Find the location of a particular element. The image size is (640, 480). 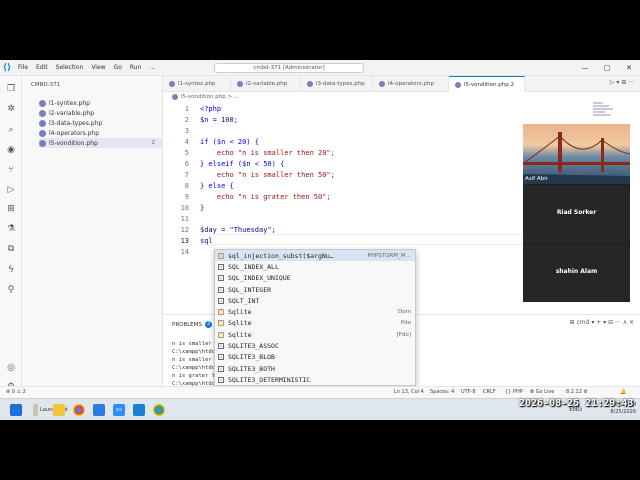

tab-label: l3-data-types.php is located at coordinates (340, 84).